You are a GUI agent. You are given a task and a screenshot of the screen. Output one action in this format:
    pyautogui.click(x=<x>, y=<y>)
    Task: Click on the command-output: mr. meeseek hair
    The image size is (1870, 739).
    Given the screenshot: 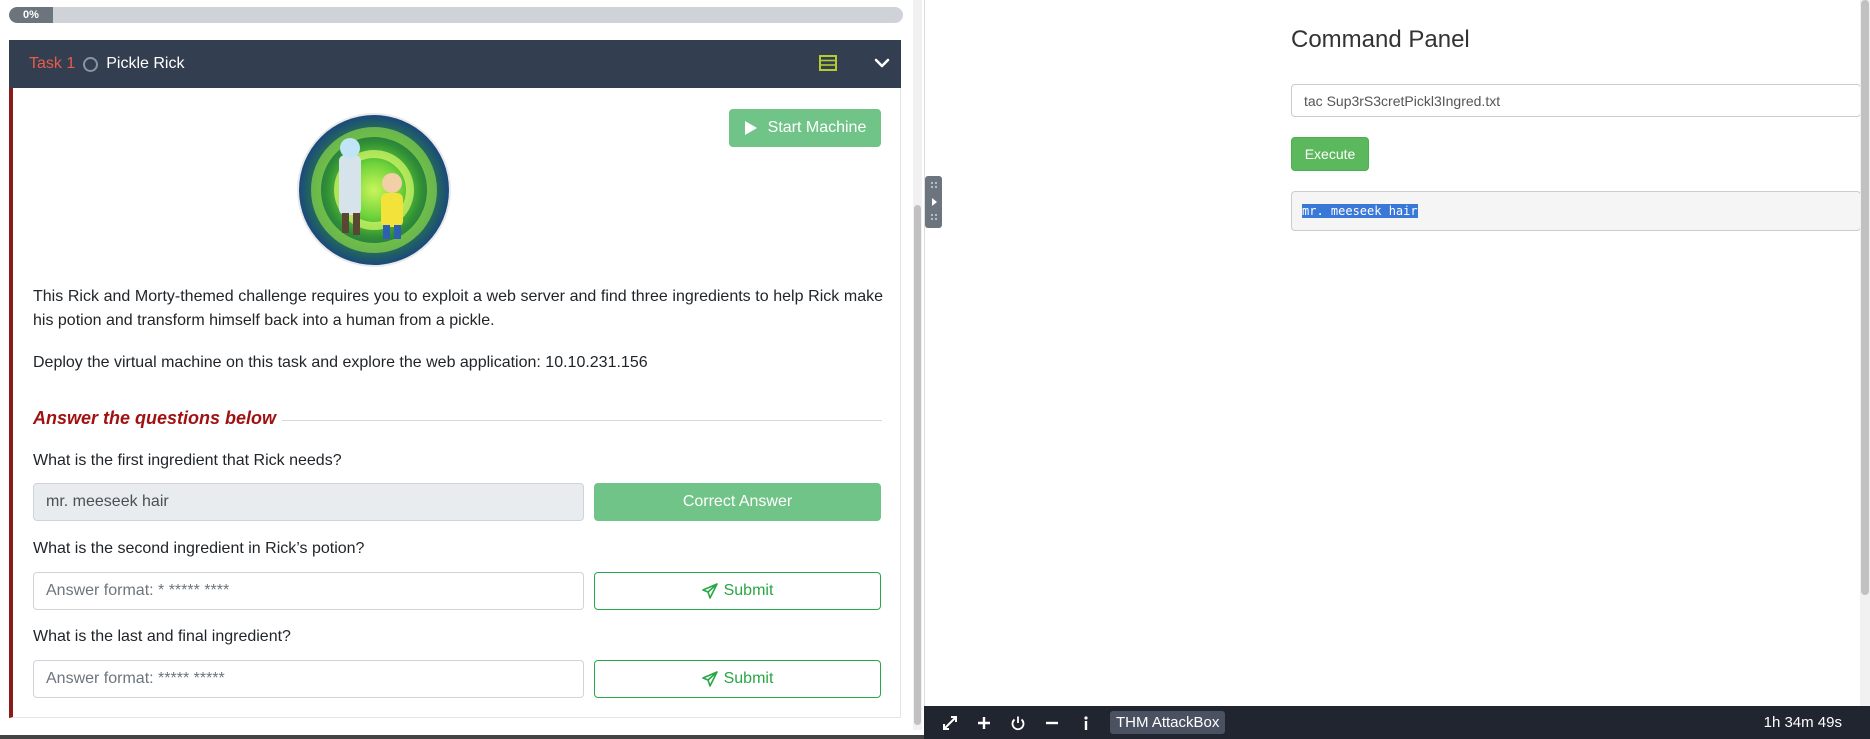 What is the action you would take?
    pyautogui.click(x=1576, y=211)
    